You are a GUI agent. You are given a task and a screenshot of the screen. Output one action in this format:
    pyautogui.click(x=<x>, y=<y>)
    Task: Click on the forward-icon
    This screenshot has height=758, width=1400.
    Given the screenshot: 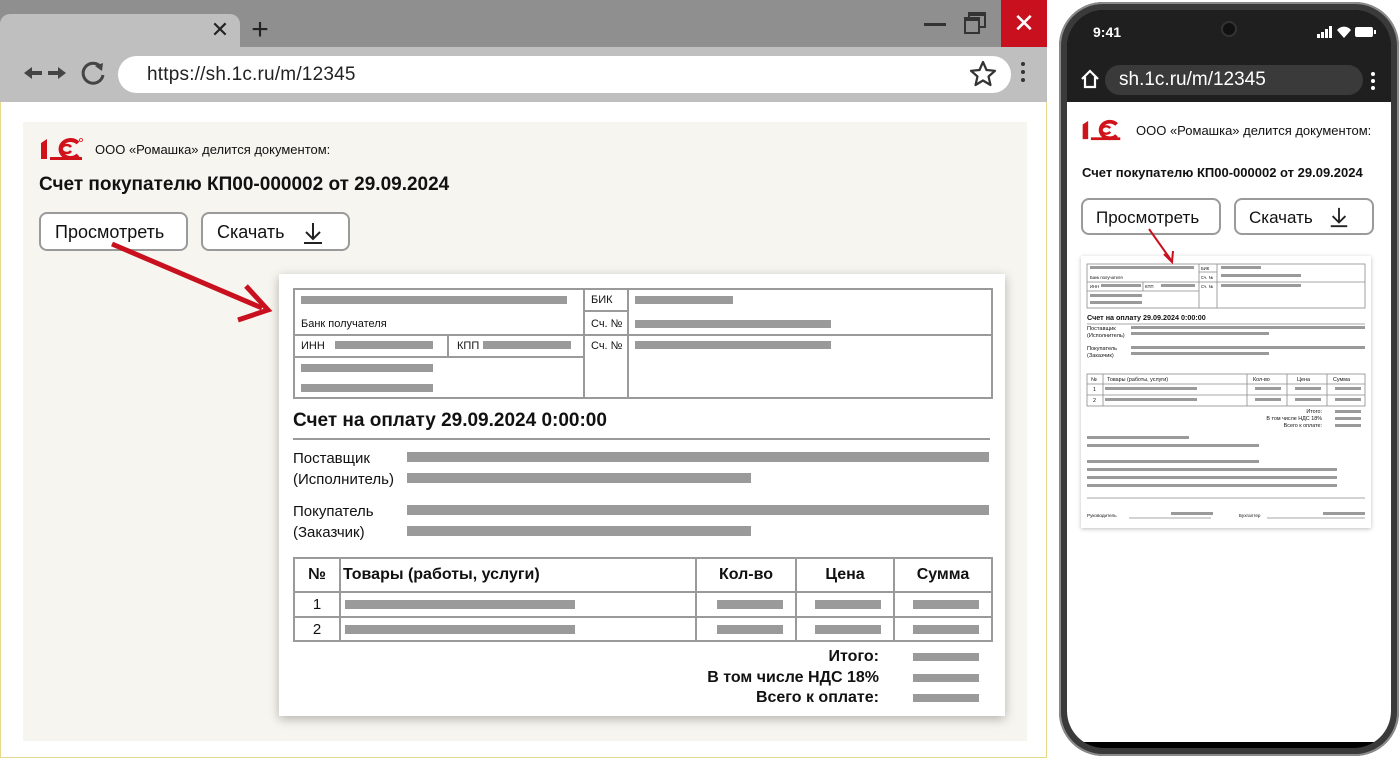 What is the action you would take?
    pyautogui.click(x=57, y=73)
    